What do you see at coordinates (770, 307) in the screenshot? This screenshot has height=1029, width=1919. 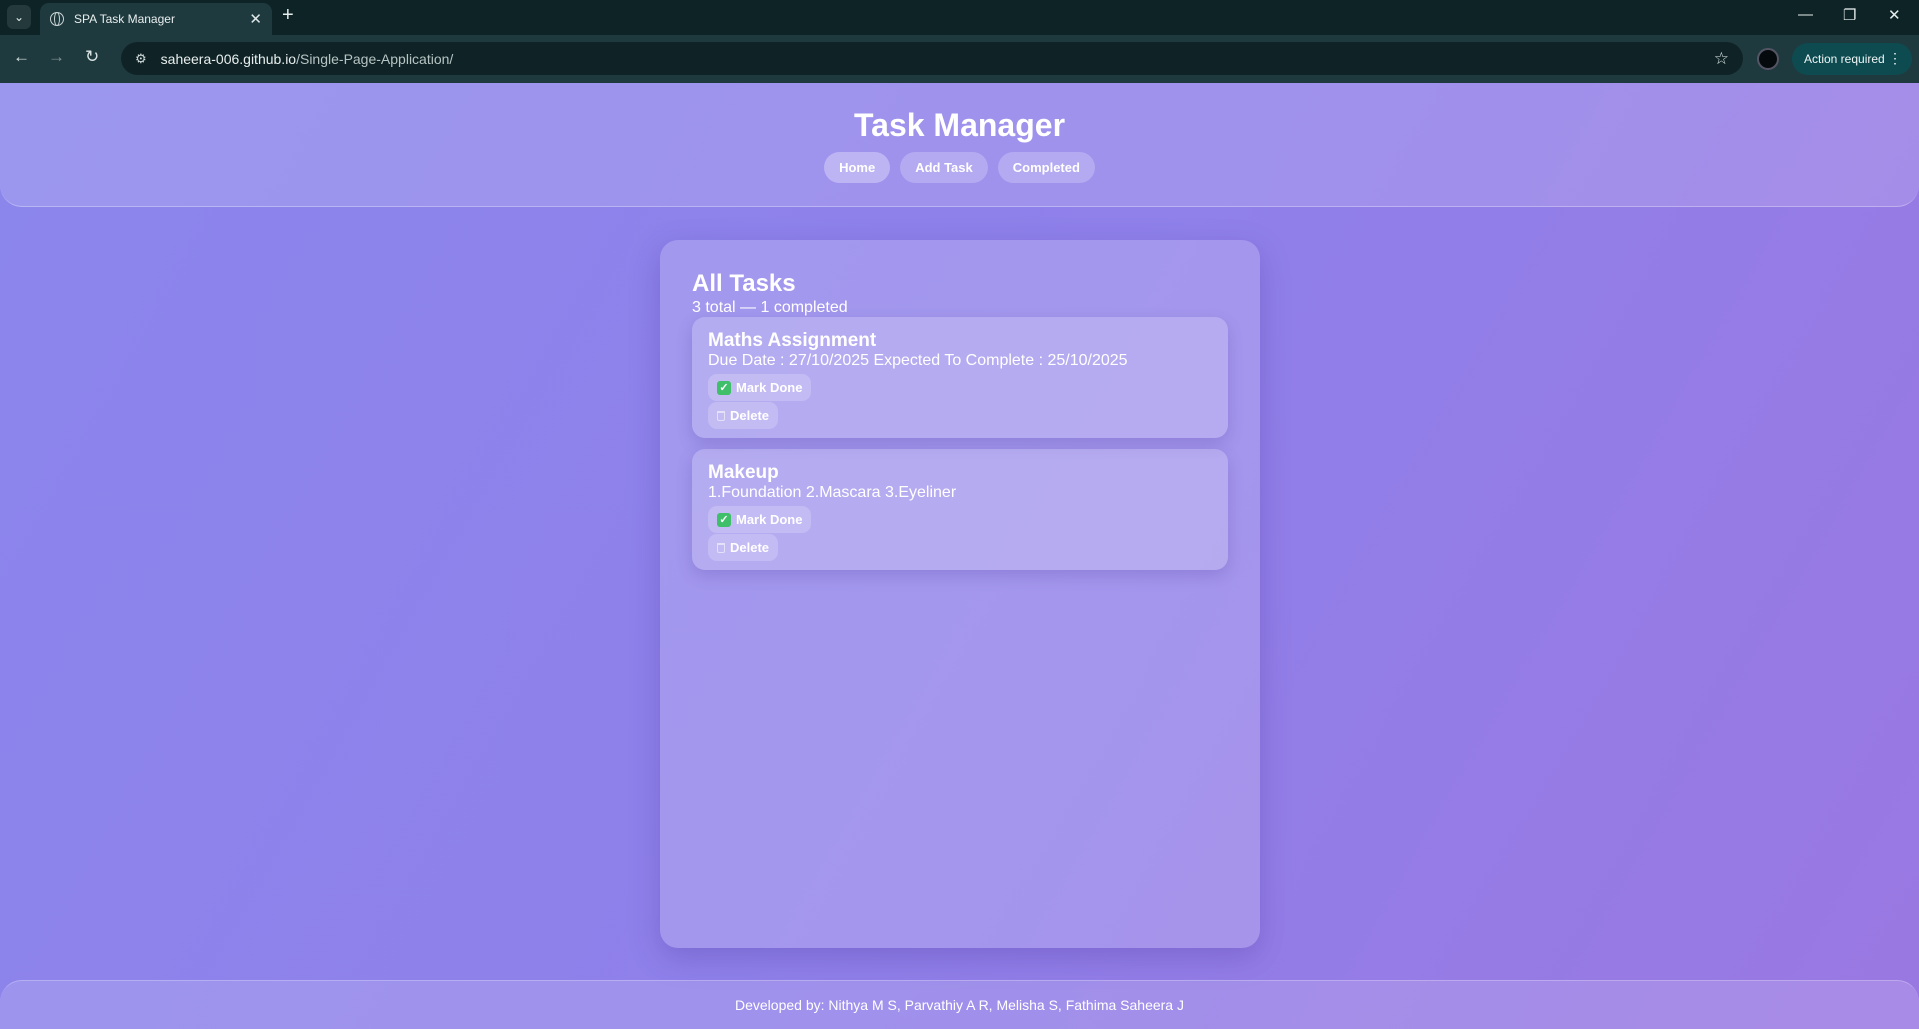 I see `task-summary: 3 total — 1 completed` at bounding box center [770, 307].